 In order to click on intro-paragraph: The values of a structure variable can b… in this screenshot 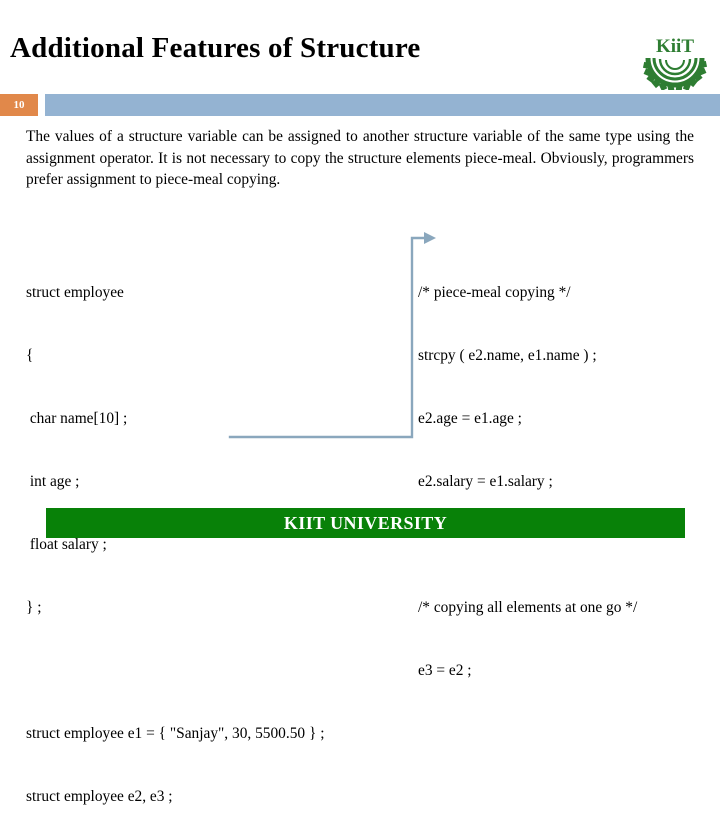, I will do `click(360, 158)`.